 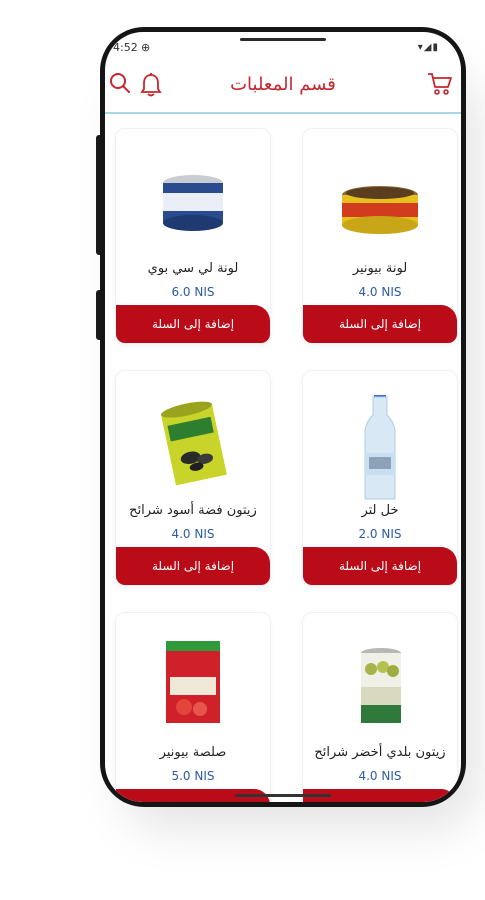 What do you see at coordinates (283, 795) in the screenshot?
I see `home-indicator` at bounding box center [283, 795].